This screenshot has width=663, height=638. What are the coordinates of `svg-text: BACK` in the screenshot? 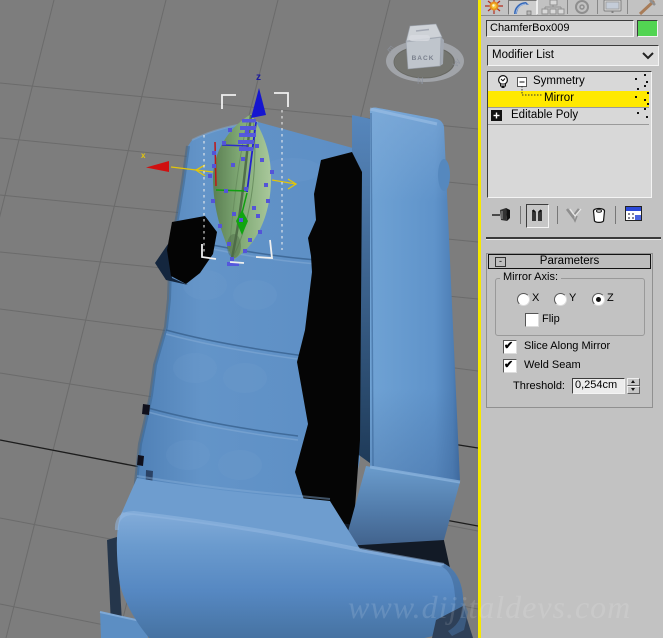 It's located at (423, 58).